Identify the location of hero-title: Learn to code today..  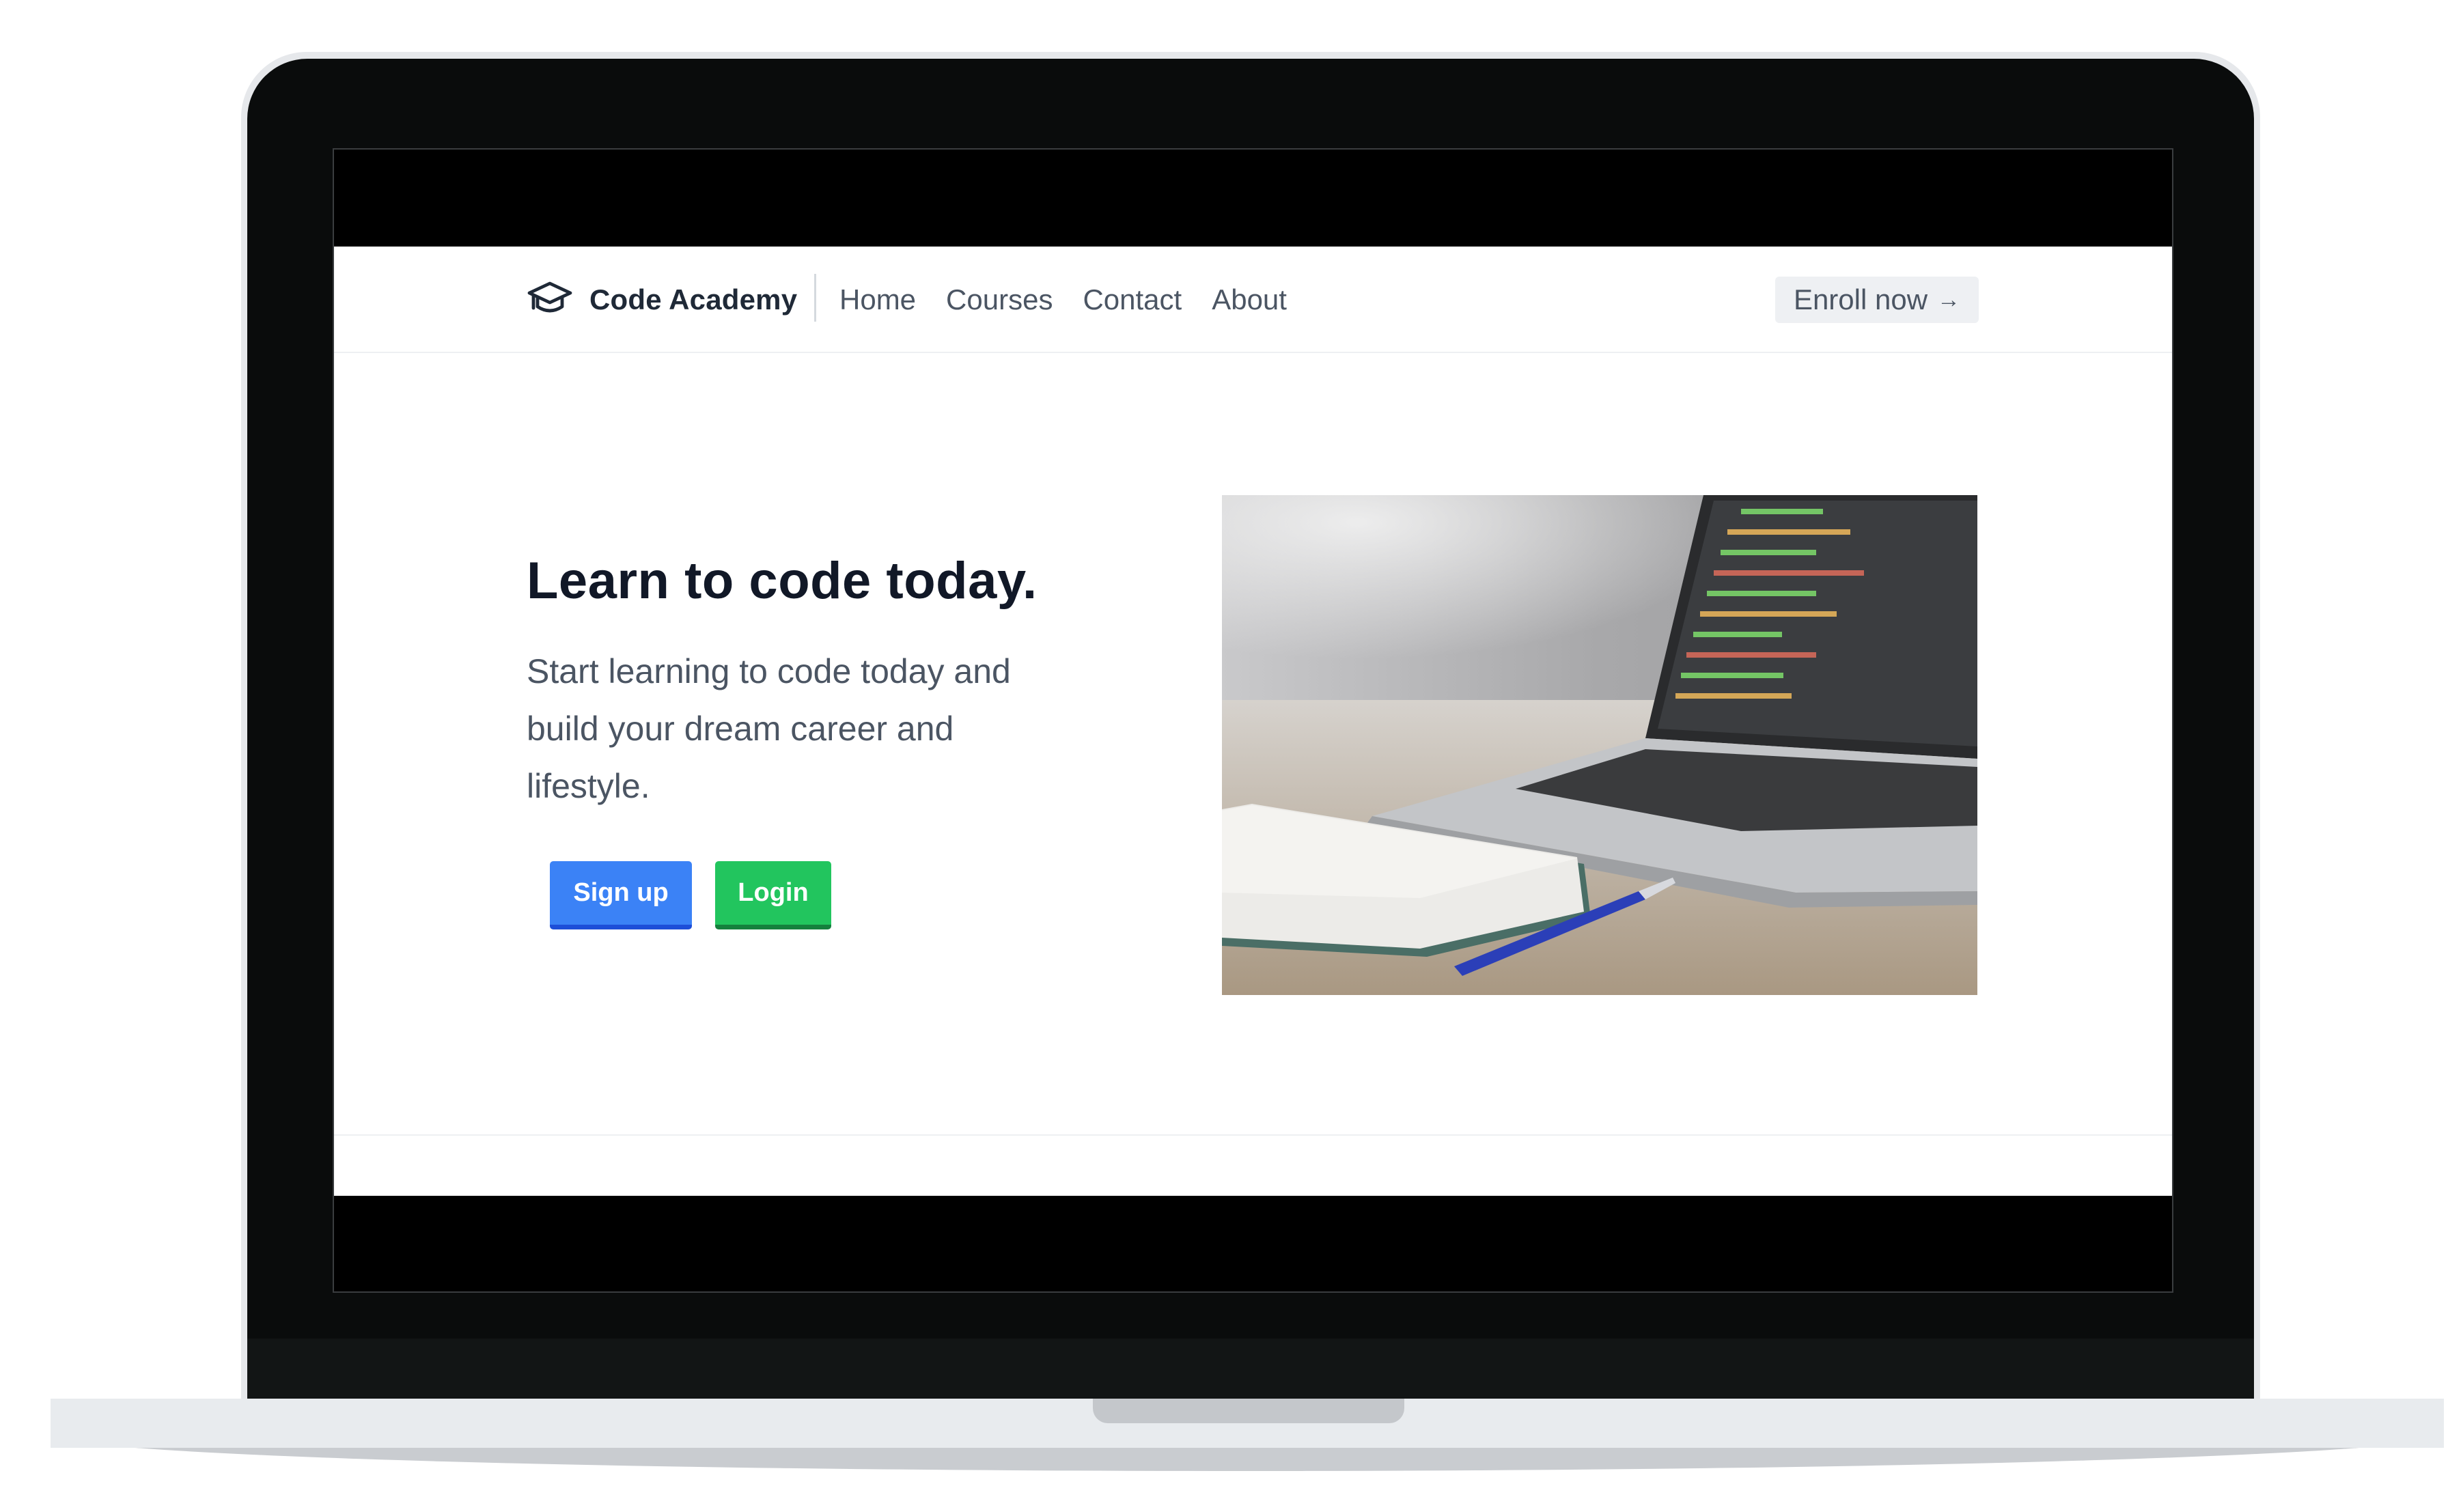
(782, 581).